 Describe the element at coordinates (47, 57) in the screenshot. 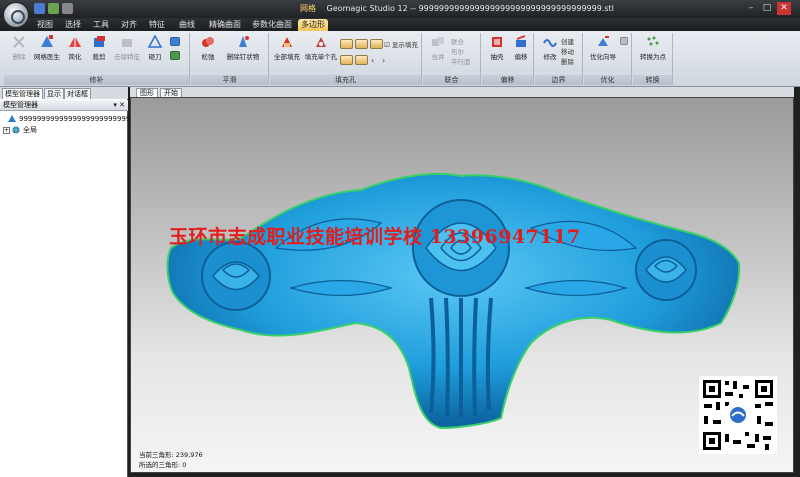

I see `mesh-doctor-label: 网格医生` at that location.